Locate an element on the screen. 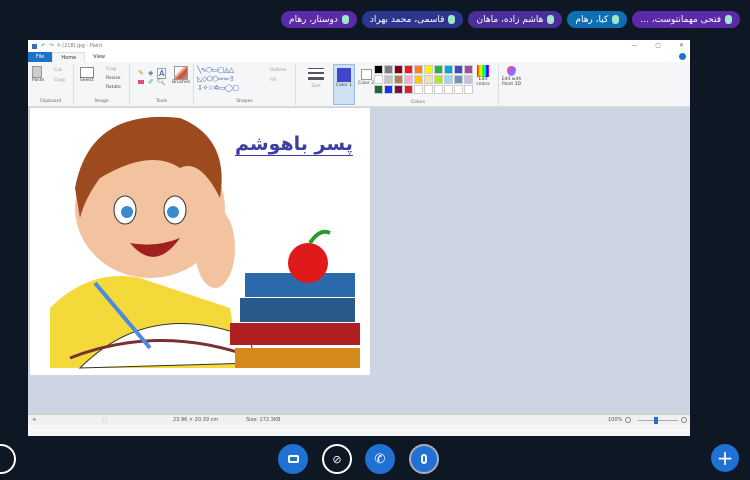 The image size is (750, 480). paste-button: Paste is located at coordinates (38, 77).